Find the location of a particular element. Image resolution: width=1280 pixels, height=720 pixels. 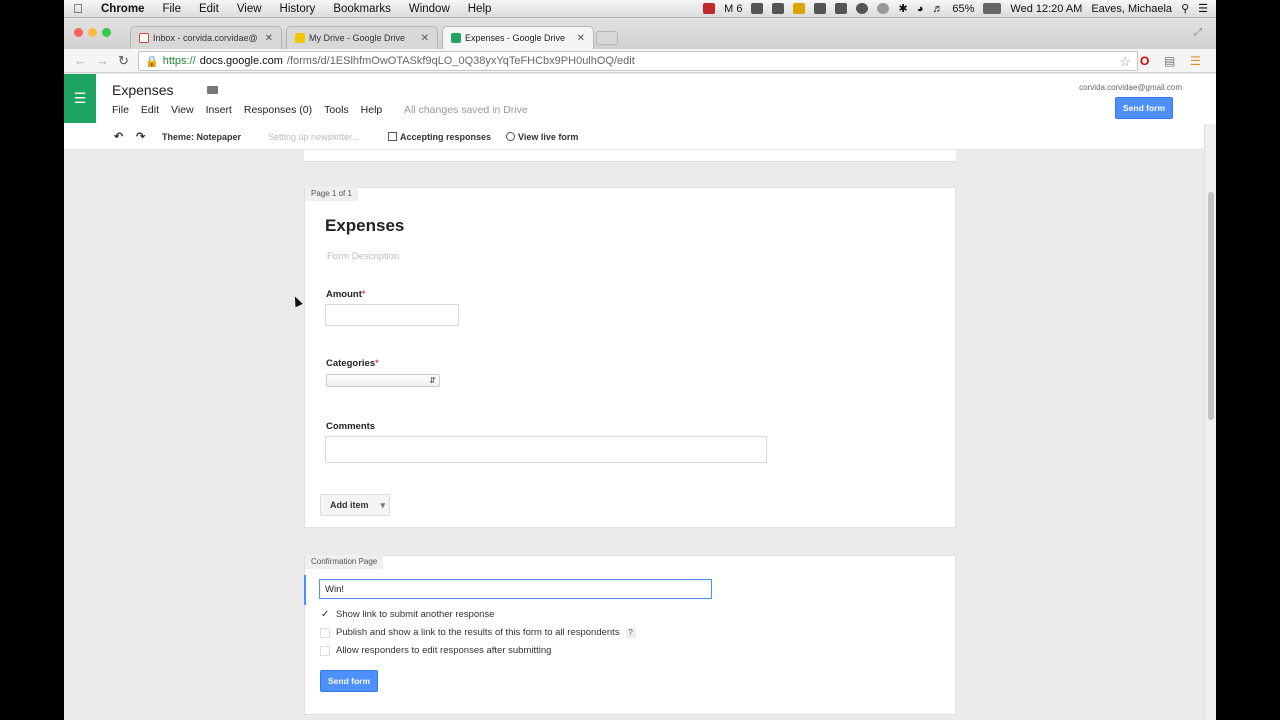

confirmation-message-input: Win! is located at coordinates (515, 589).